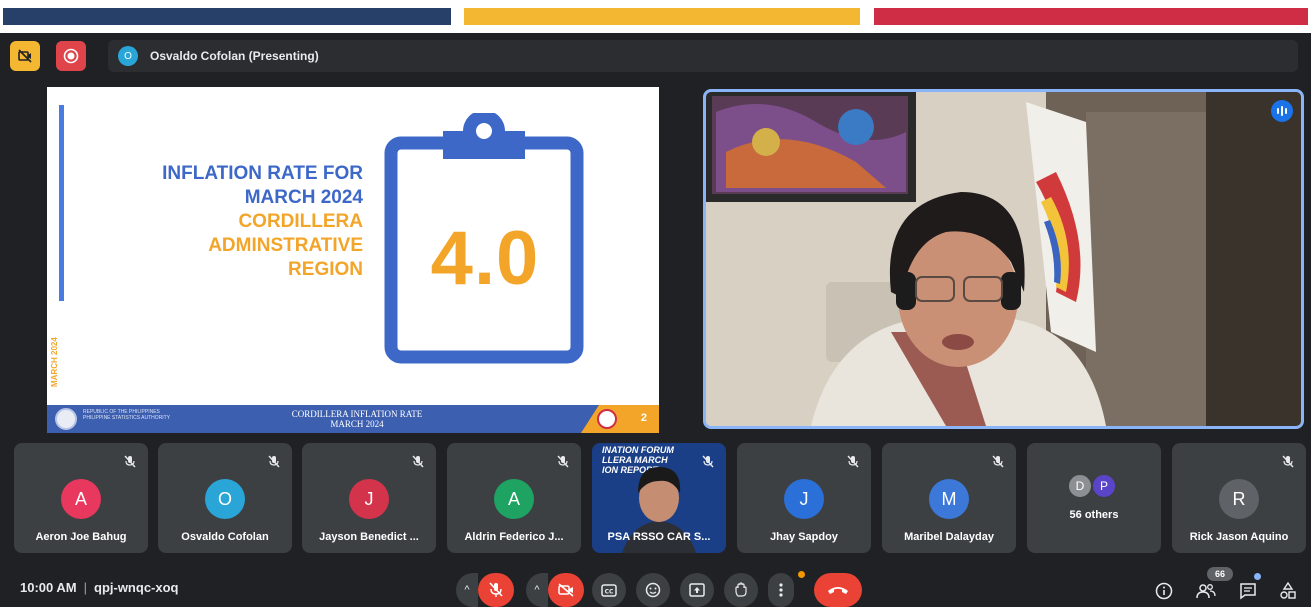  I want to click on recording-button, so click(71, 56).